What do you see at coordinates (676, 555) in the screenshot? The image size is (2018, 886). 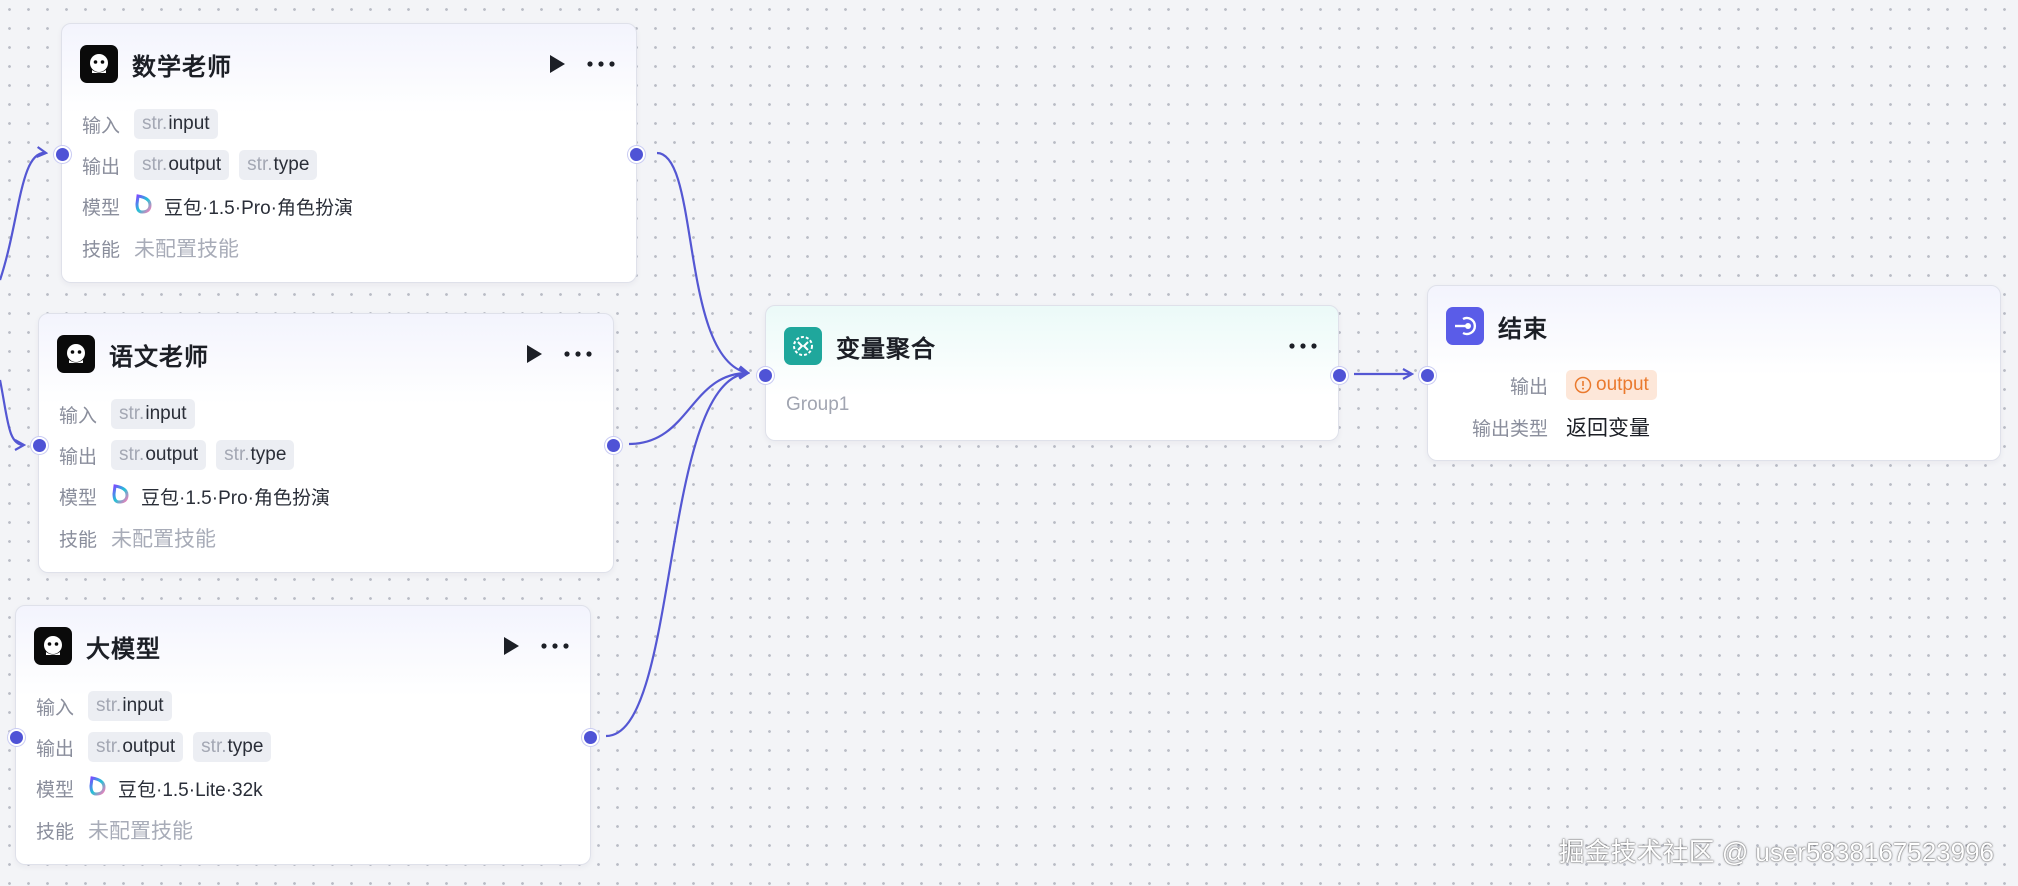 I see `edge-llm-to-aggregate` at bounding box center [676, 555].